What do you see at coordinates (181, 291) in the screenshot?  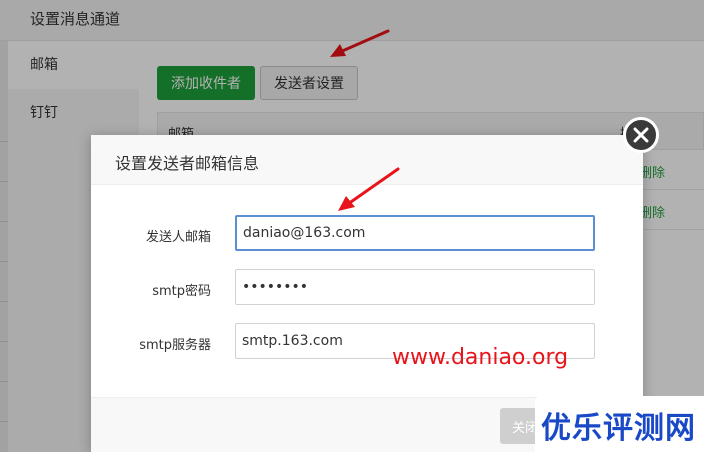 I see `smtp-password-label: smtp密码` at bounding box center [181, 291].